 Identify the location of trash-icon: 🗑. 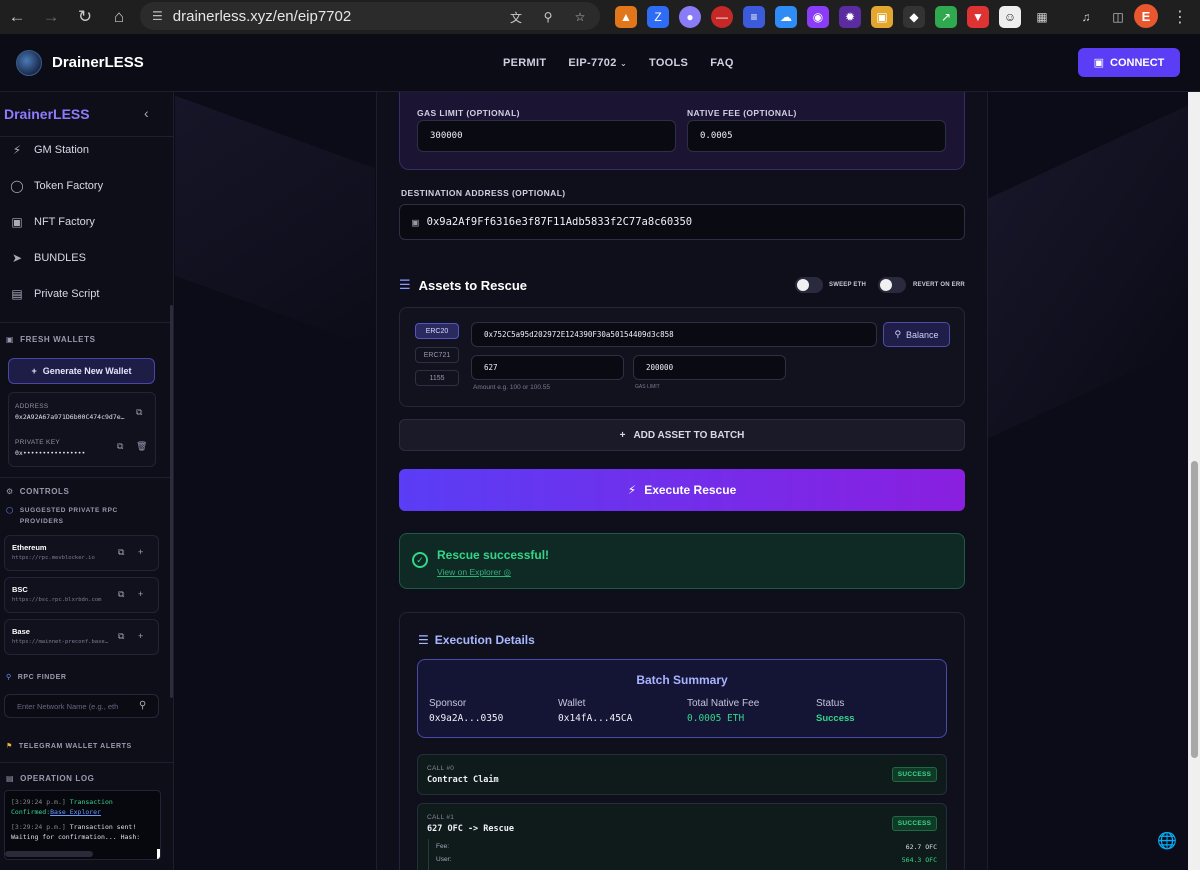
(141, 446).